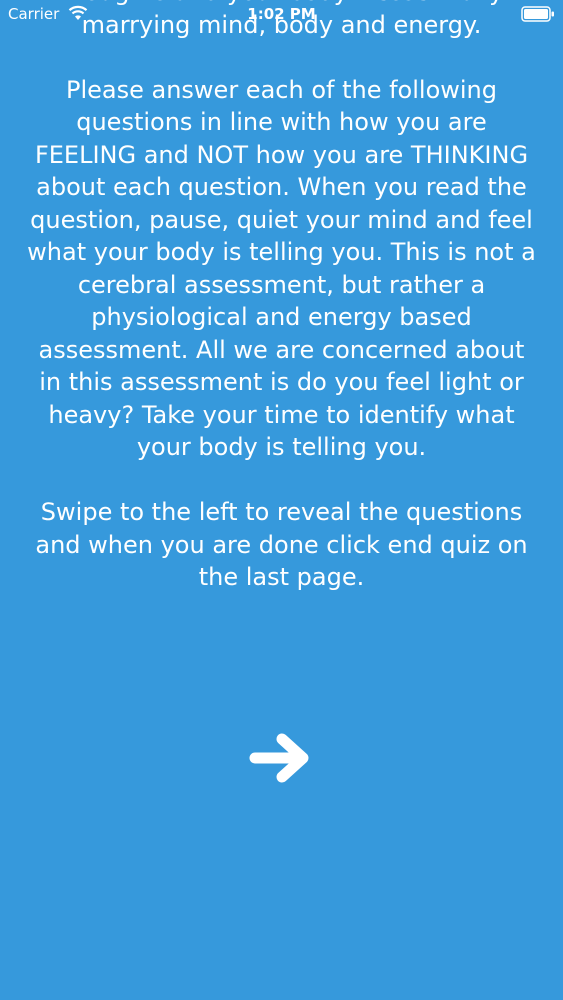  What do you see at coordinates (537, 14) in the screenshot?
I see `battery-icon` at bounding box center [537, 14].